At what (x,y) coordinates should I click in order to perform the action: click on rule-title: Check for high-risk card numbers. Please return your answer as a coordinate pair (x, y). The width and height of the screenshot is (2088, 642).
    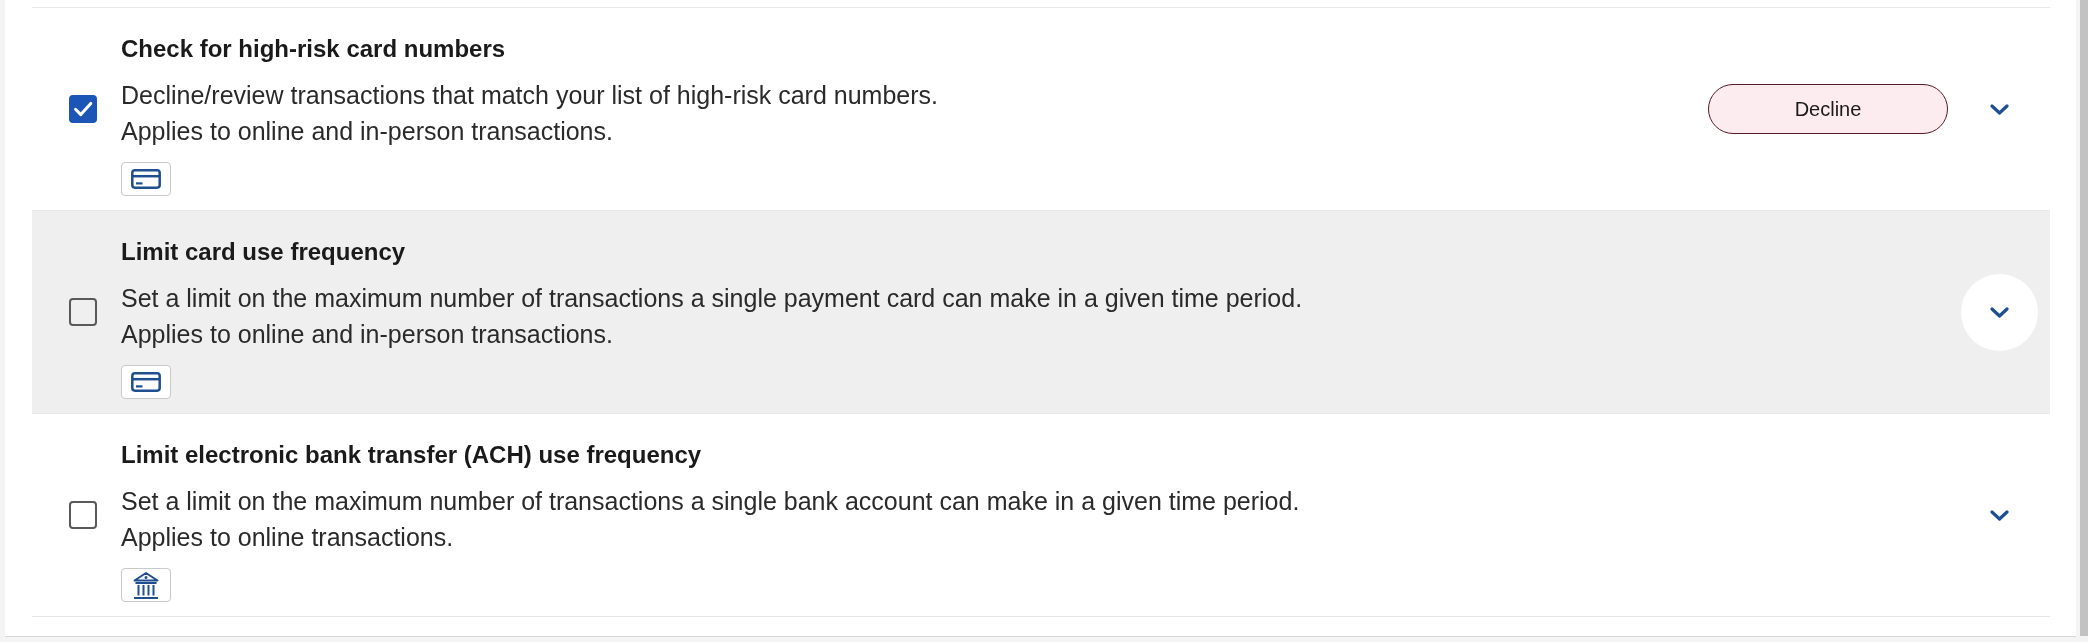
    Looking at the image, I should click on (314, 49).